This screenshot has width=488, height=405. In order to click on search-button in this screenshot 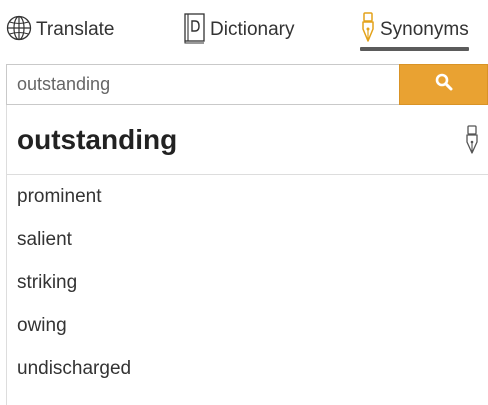, I will do `click(443, 84)`.